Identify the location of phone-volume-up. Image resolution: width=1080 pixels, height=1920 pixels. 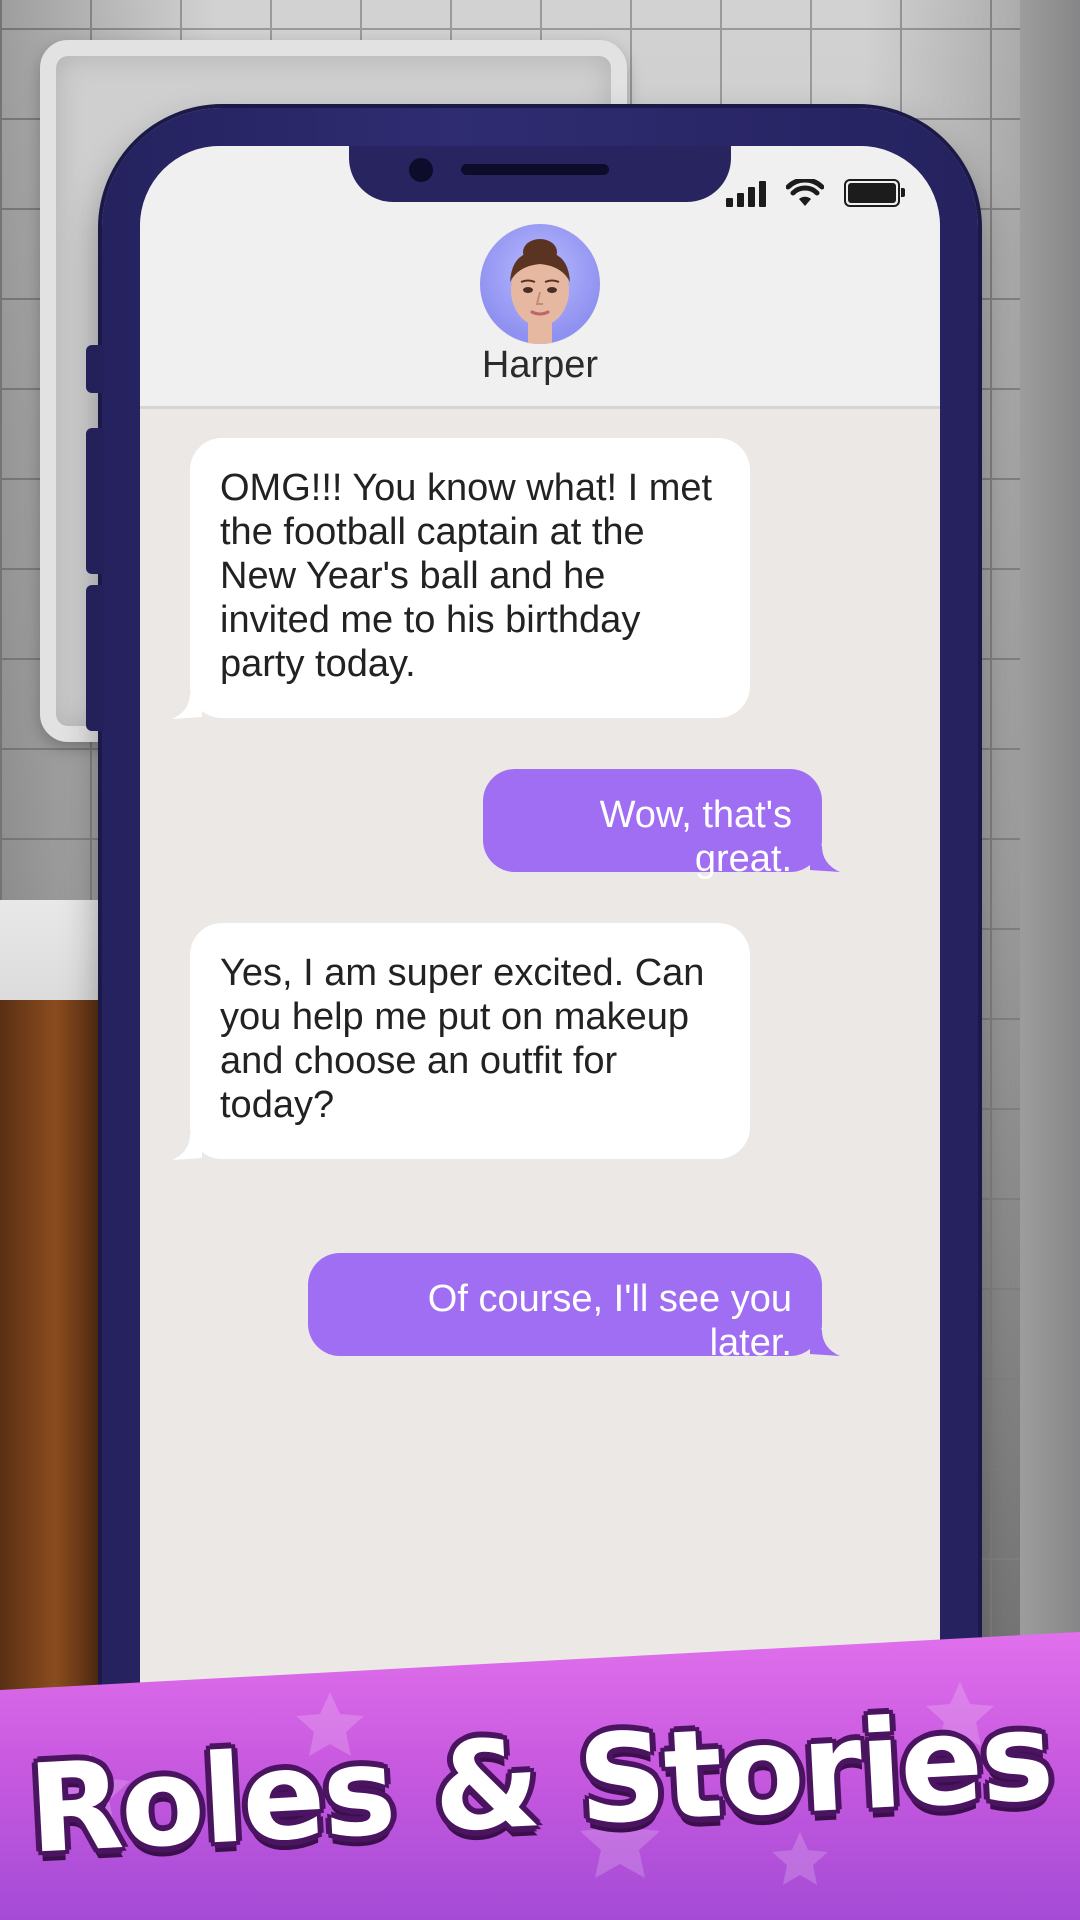
(95, 501).